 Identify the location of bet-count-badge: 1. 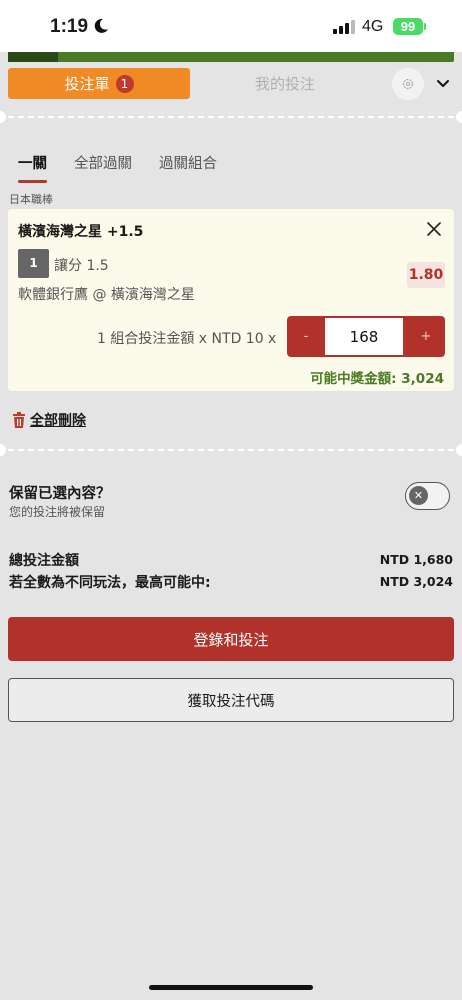
(124, 83).